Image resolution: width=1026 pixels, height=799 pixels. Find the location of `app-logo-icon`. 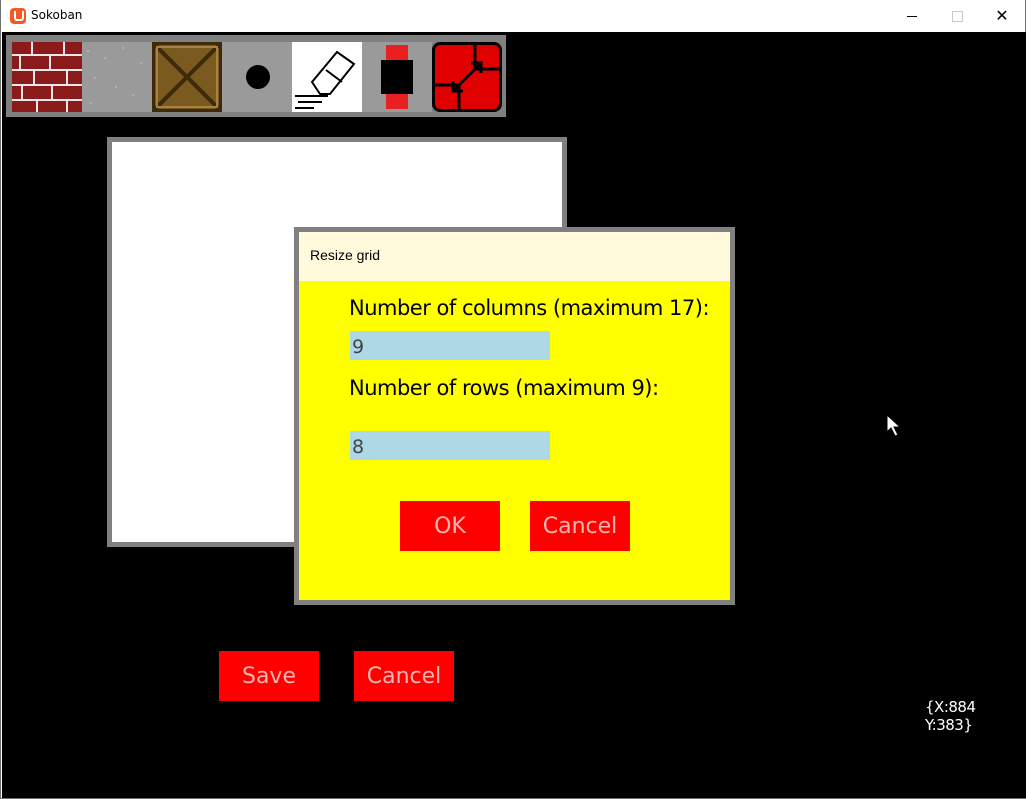

app-logo-icon is located at coordinates (18, 16).